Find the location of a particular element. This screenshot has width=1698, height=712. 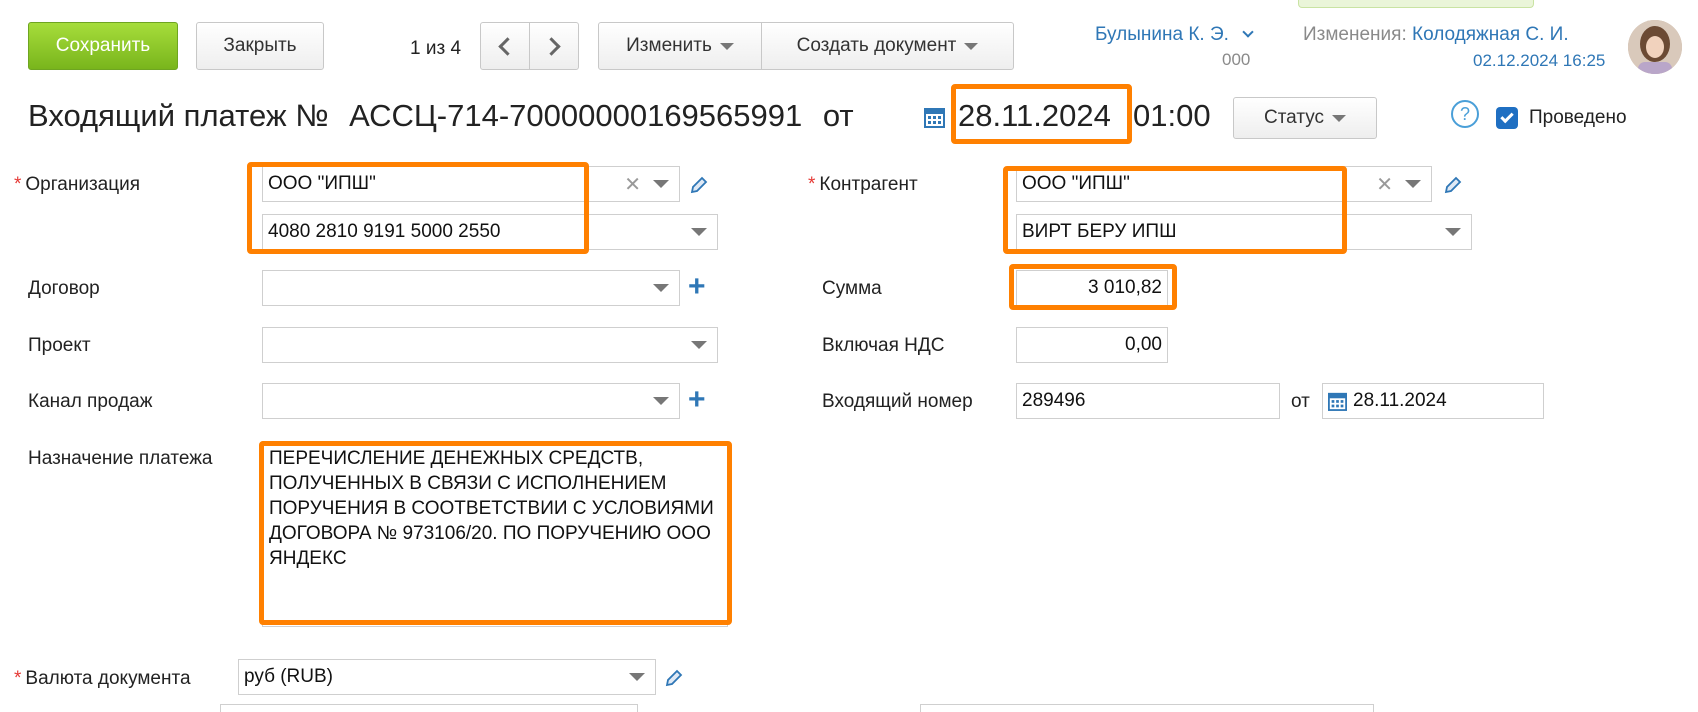

currency-value: руб (RUB) is located at coordinates (288, 676).